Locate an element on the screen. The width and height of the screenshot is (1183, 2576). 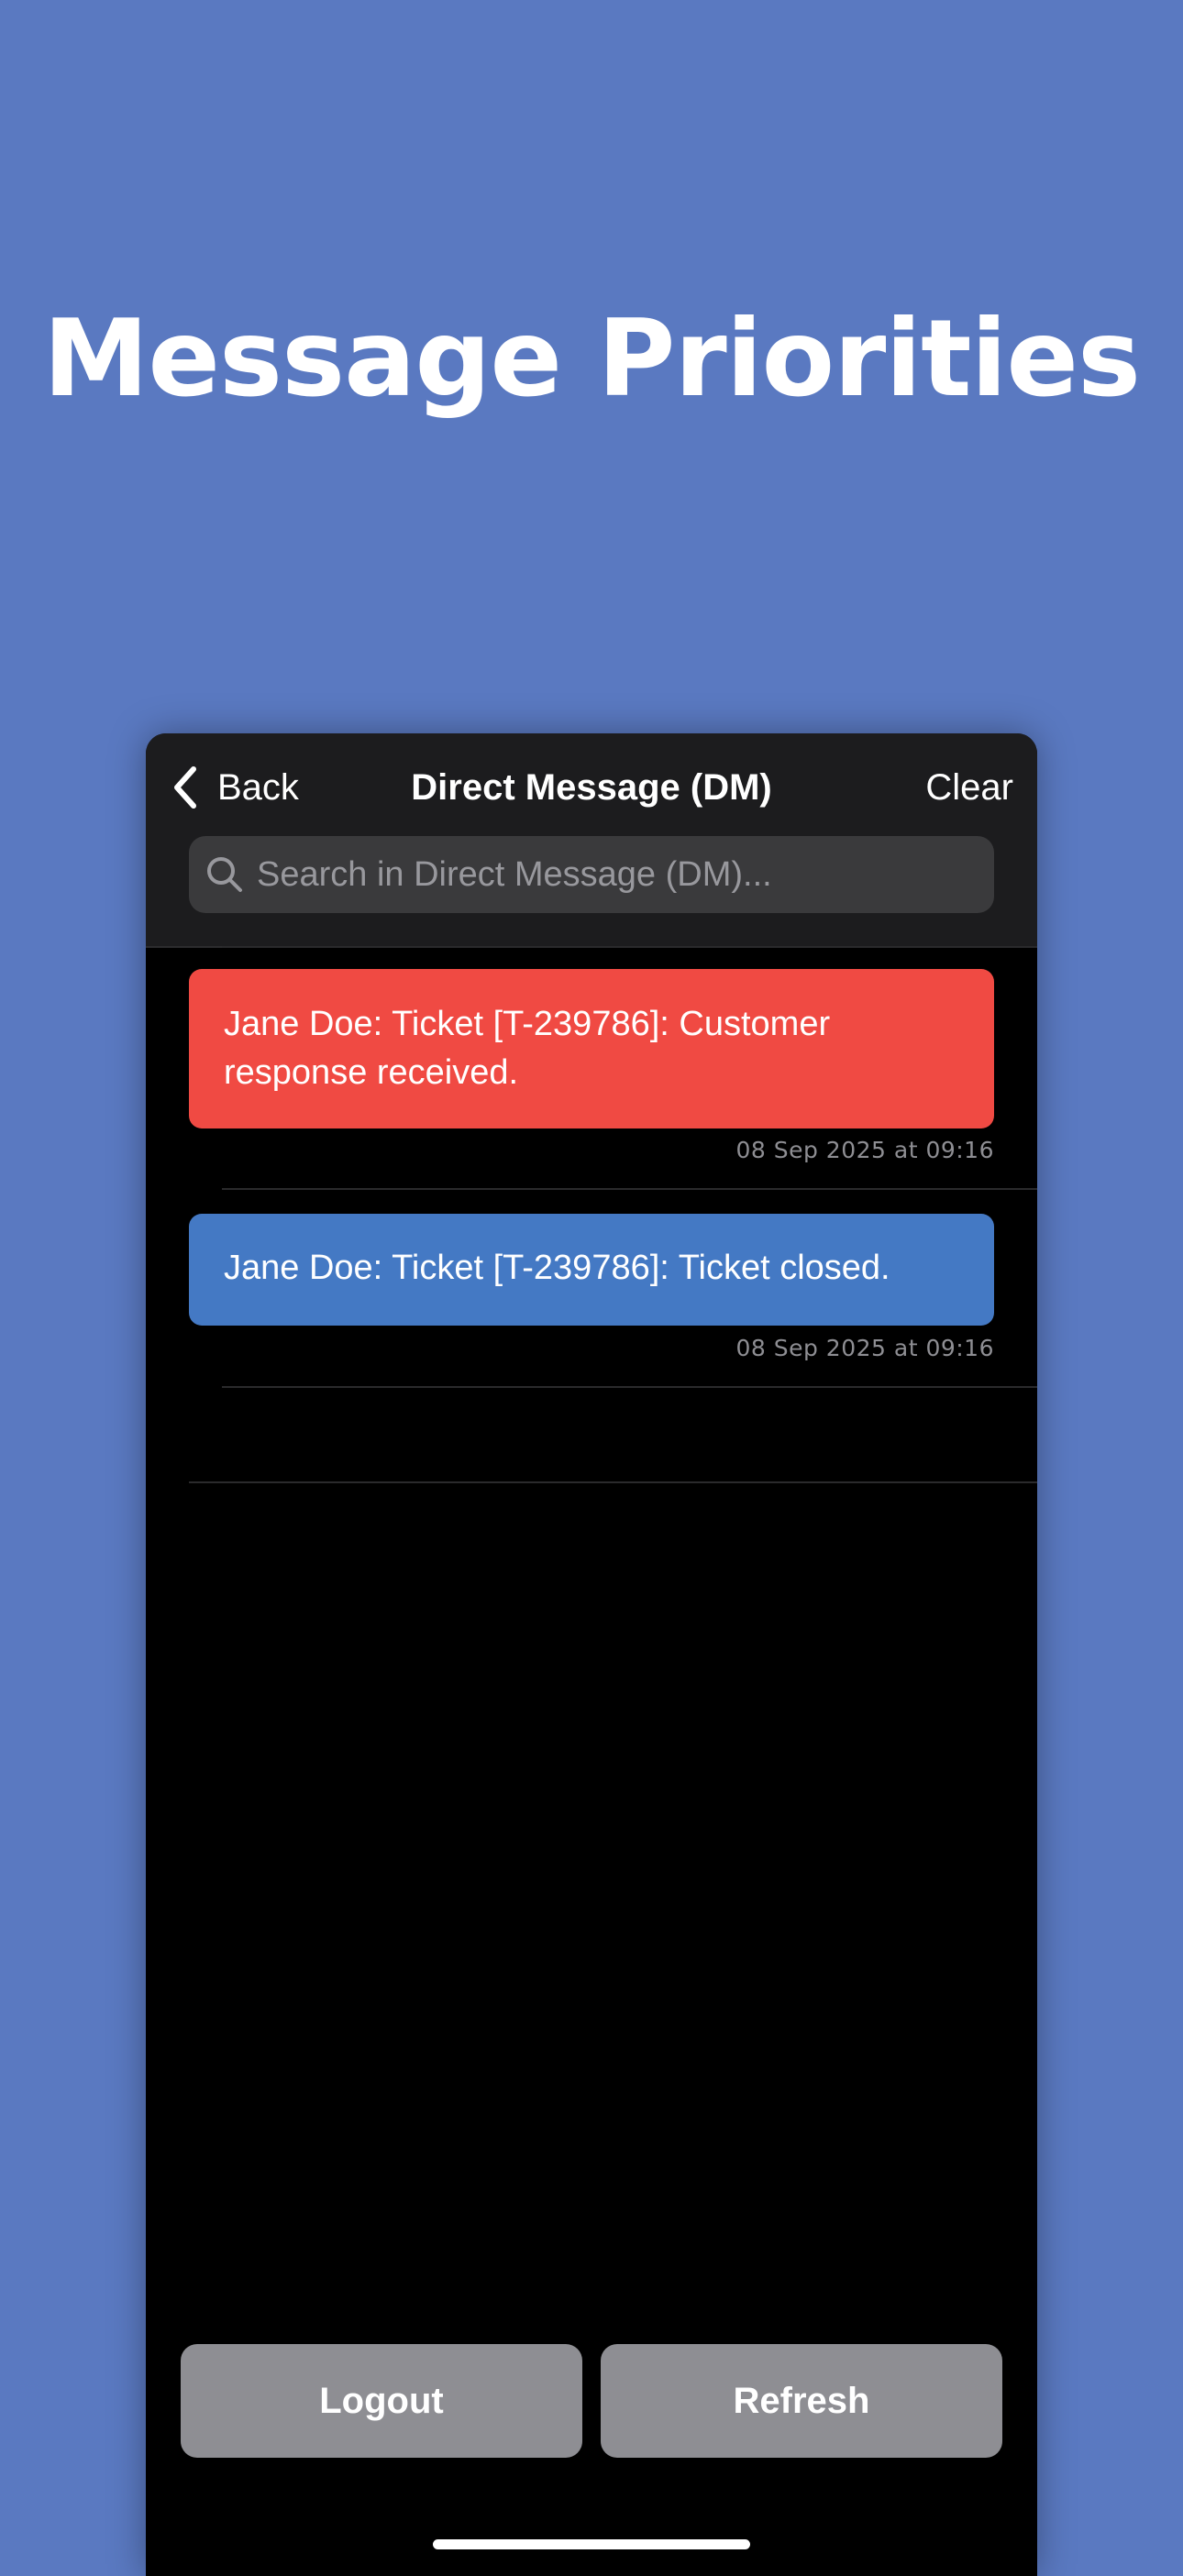
back-label: Back is located at coordinates (258, 787).